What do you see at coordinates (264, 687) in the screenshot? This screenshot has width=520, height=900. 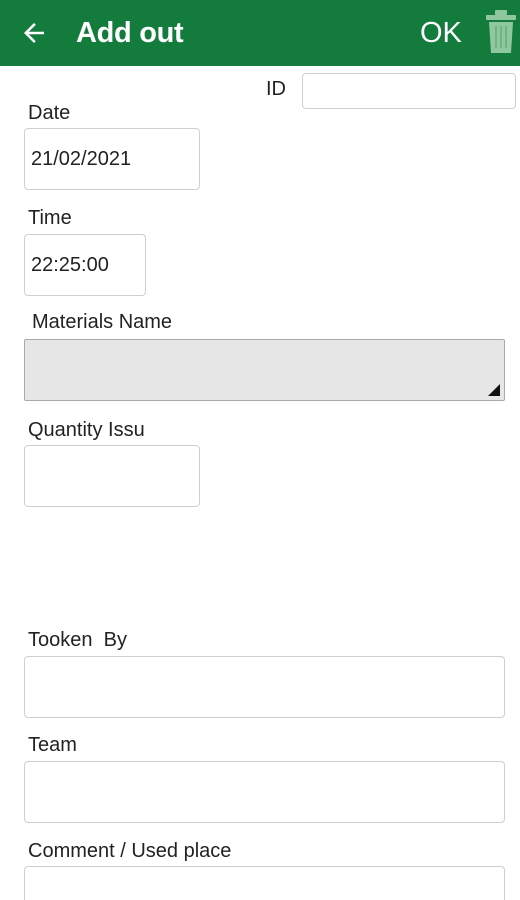 I see `tooken-by-field` at bounding box center [264, 687].